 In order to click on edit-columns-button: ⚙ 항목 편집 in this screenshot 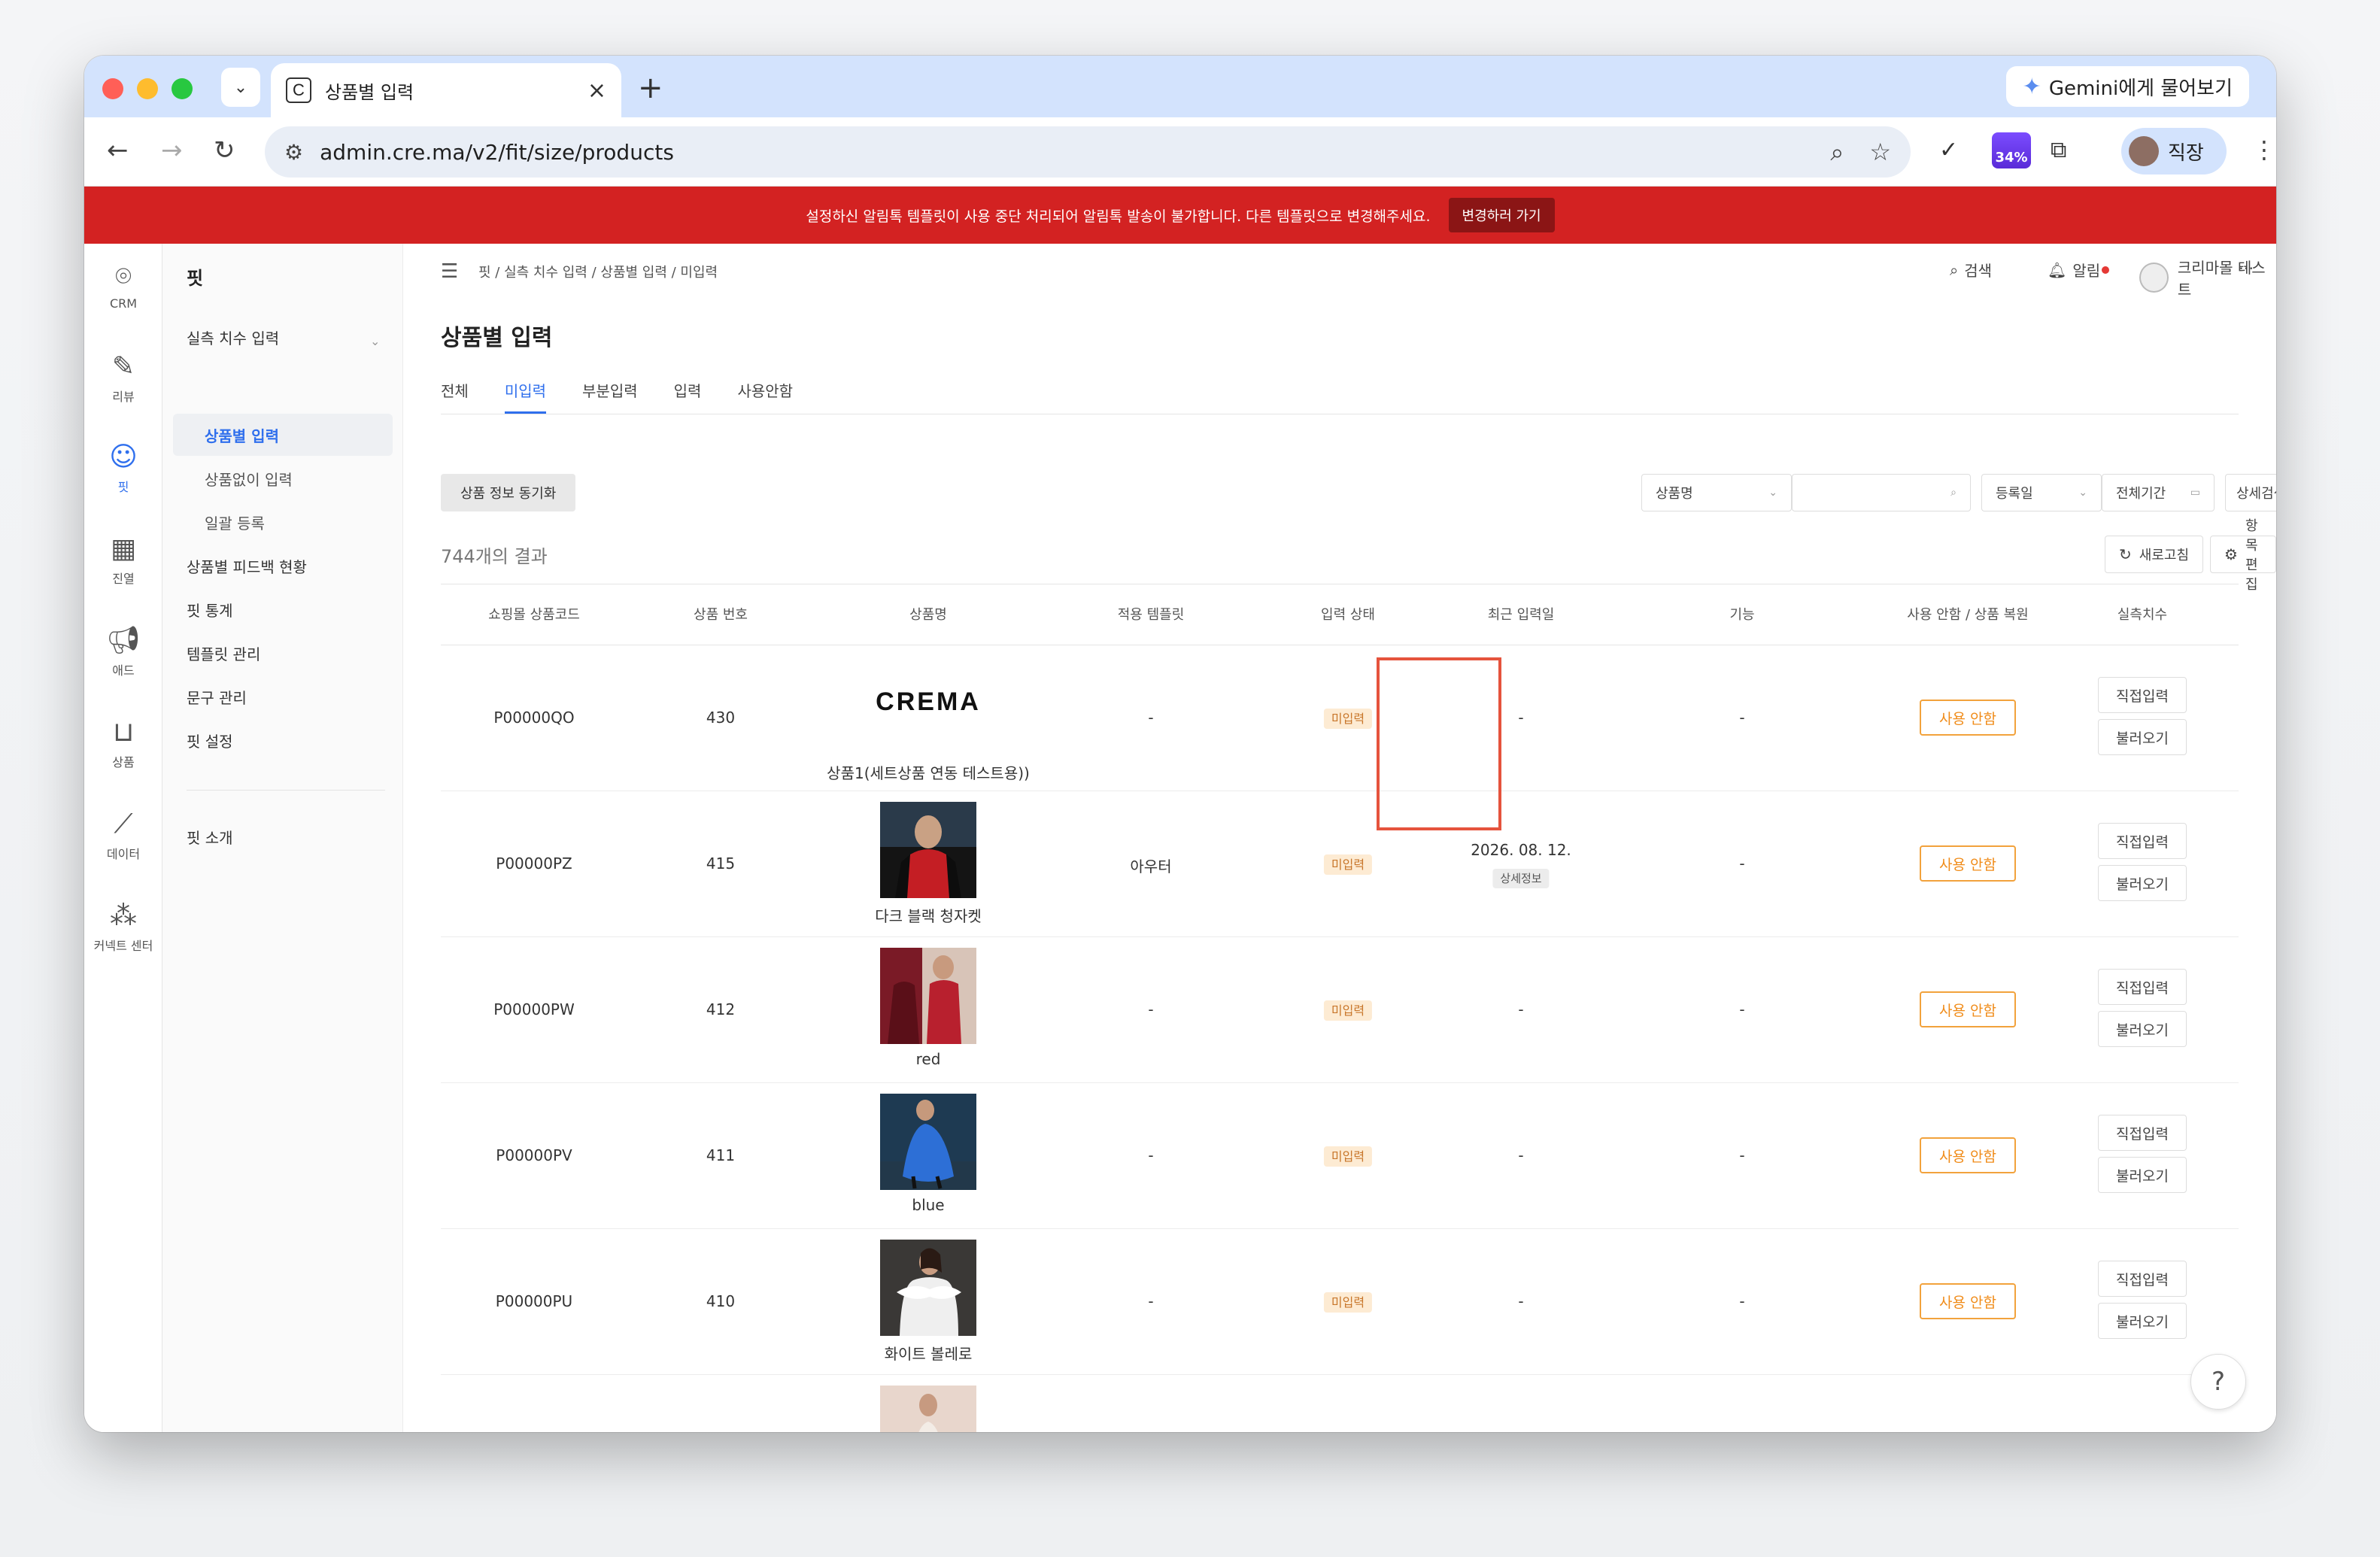, I will do `click(2243, 555)`.